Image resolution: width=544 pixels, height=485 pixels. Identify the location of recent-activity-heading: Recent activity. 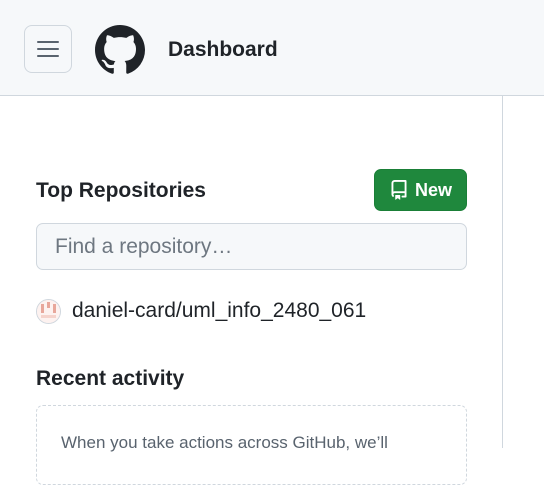
(110, 378).